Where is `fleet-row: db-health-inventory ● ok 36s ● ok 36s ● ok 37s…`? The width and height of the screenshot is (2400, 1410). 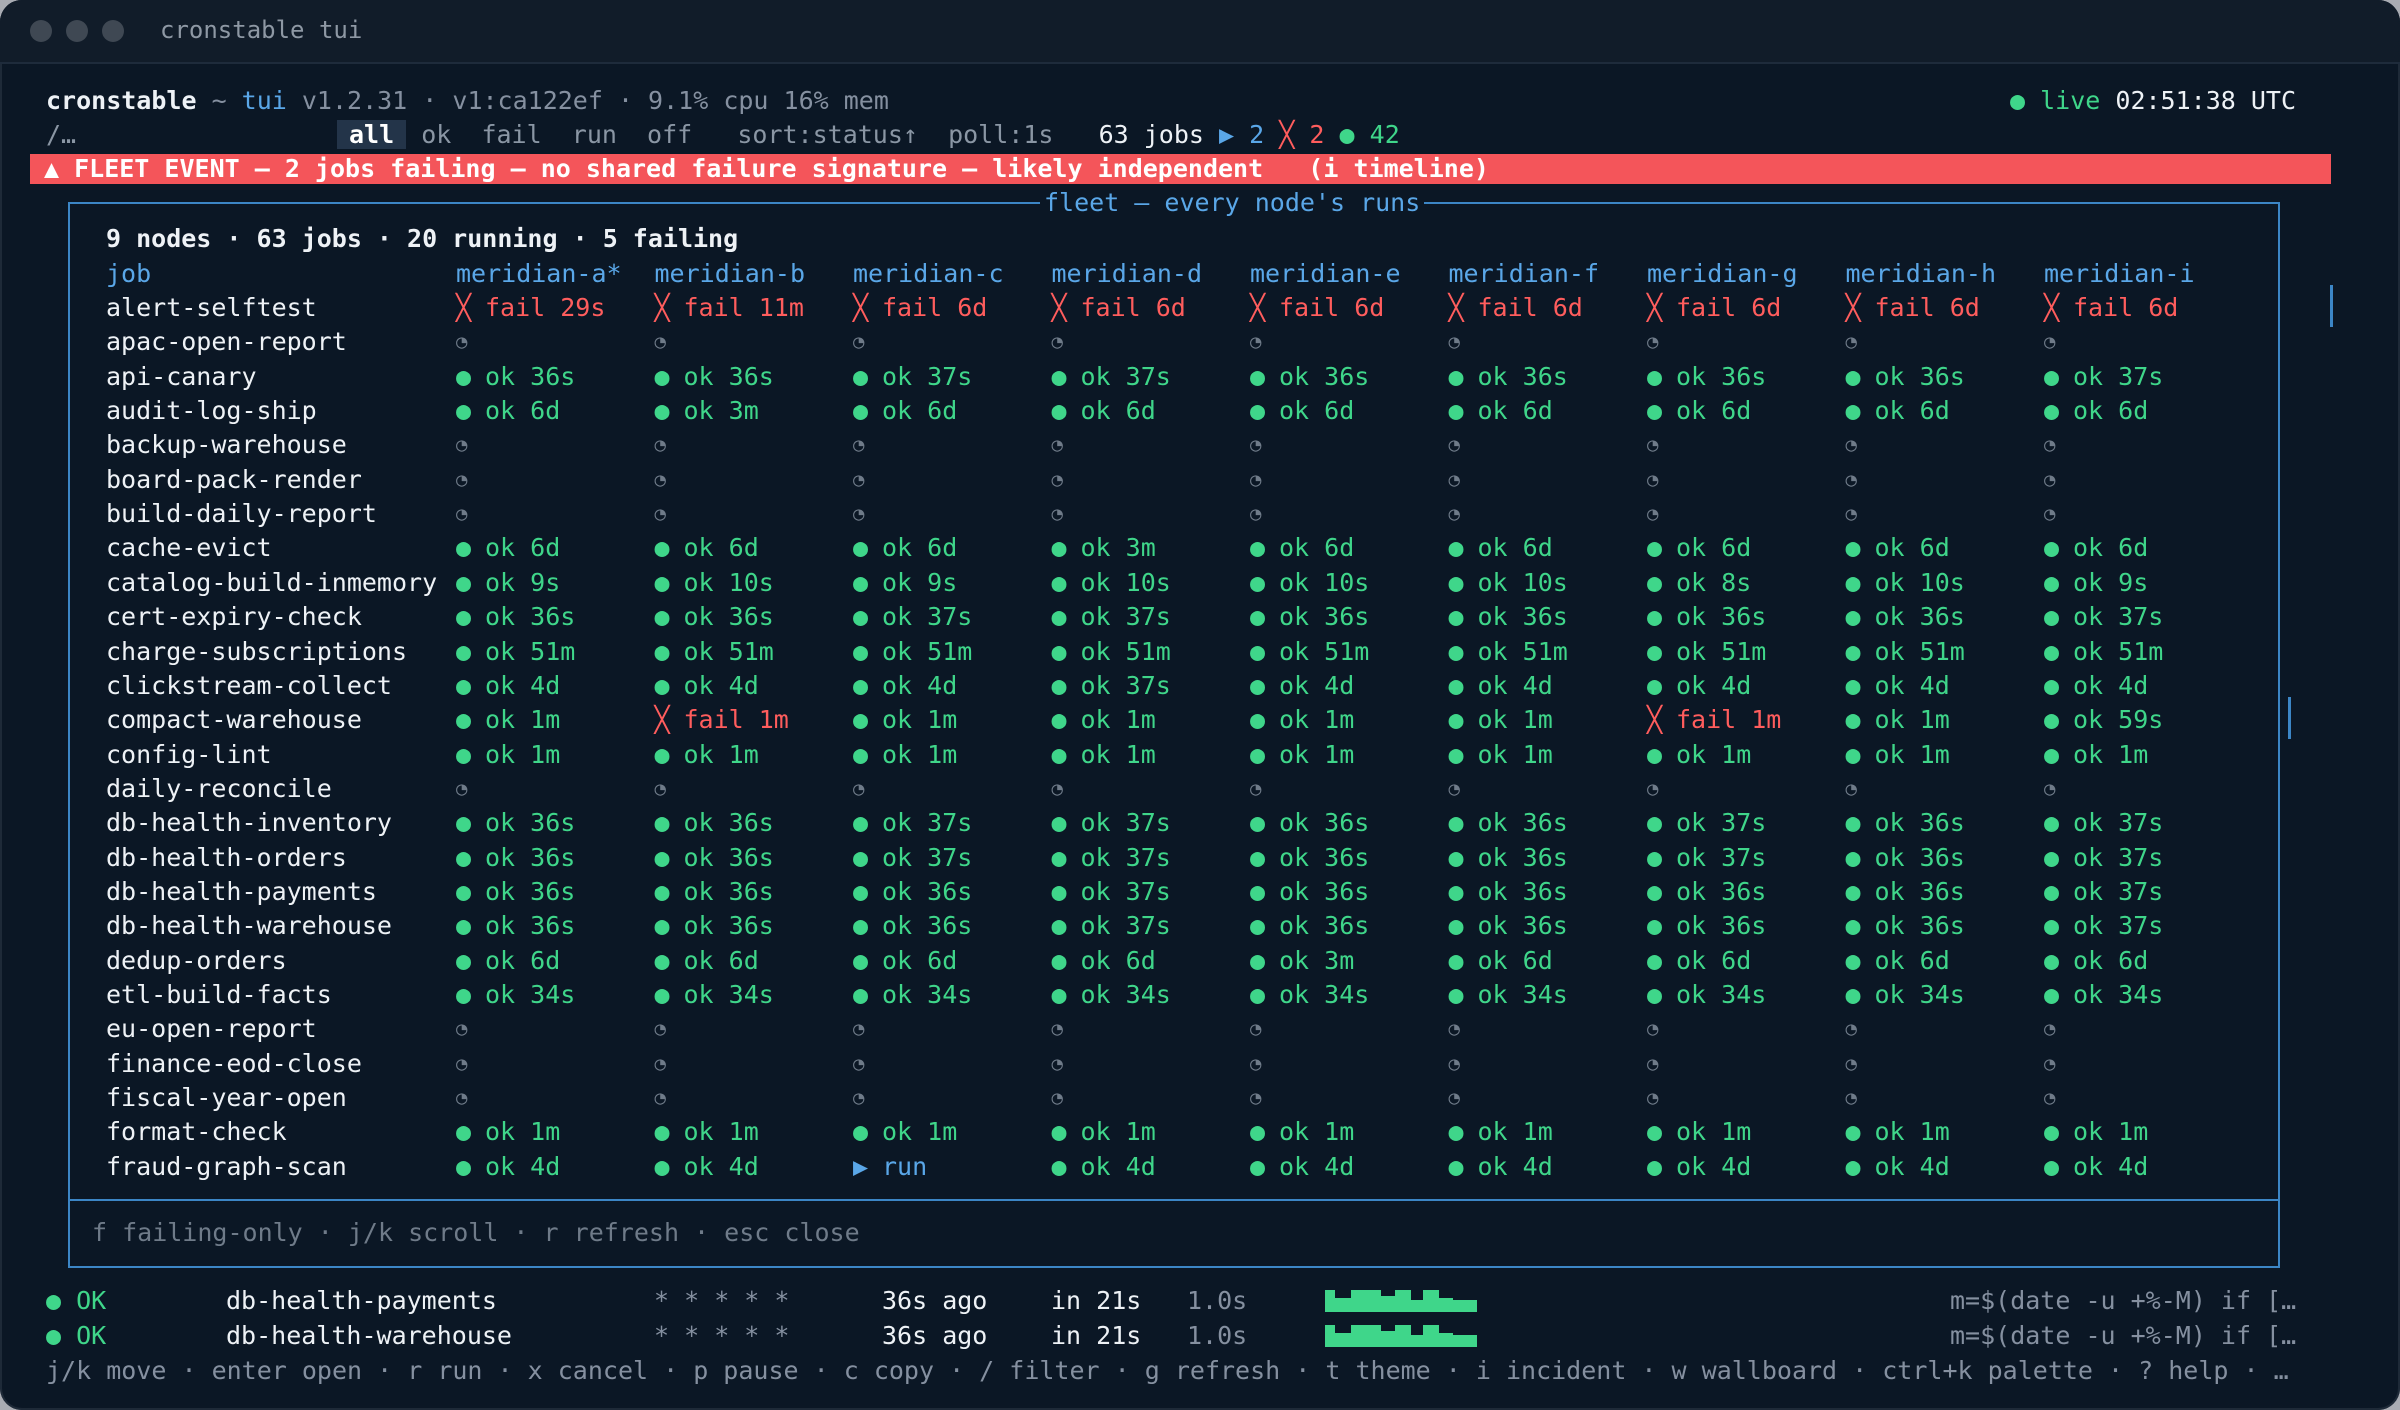
fleet-row: db-health-inventory ● ok 36s ● ok 36s ● ok 37s… is located at coordinates (1186, 823).